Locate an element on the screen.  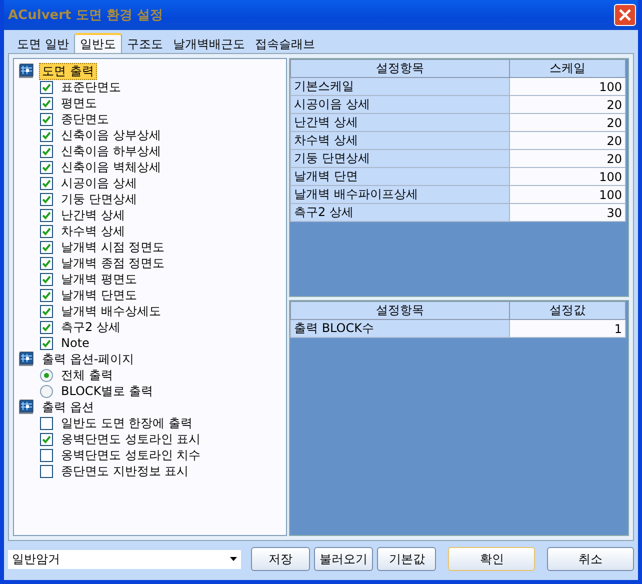
option-label: 신축이음 하부상세 is located at coordinates (111, 151).